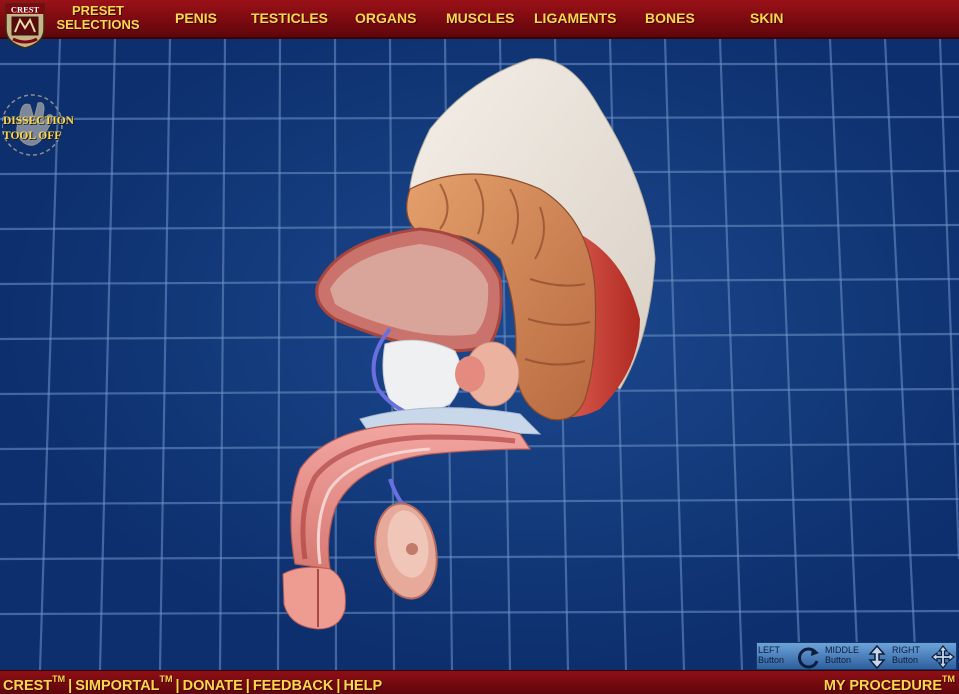  I want to click on donate-link: DONATE, so click(213, 686).